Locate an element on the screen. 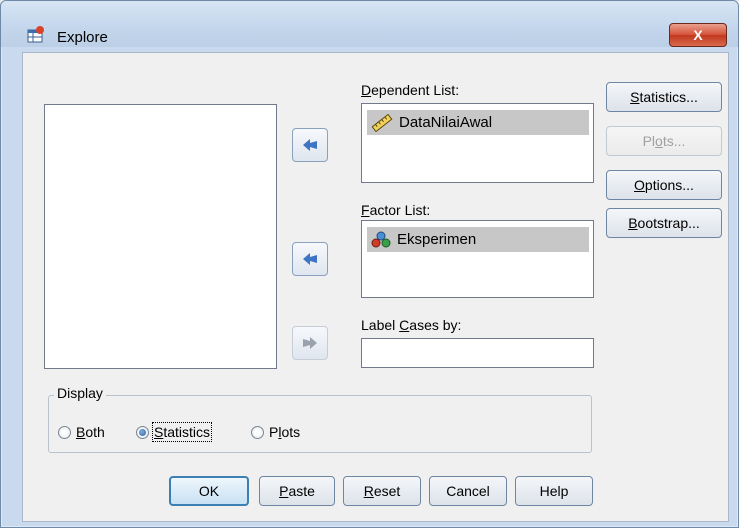 The image size is (739, 528). display-statistics-radio: Statistics is located at coordinates (174, 432).